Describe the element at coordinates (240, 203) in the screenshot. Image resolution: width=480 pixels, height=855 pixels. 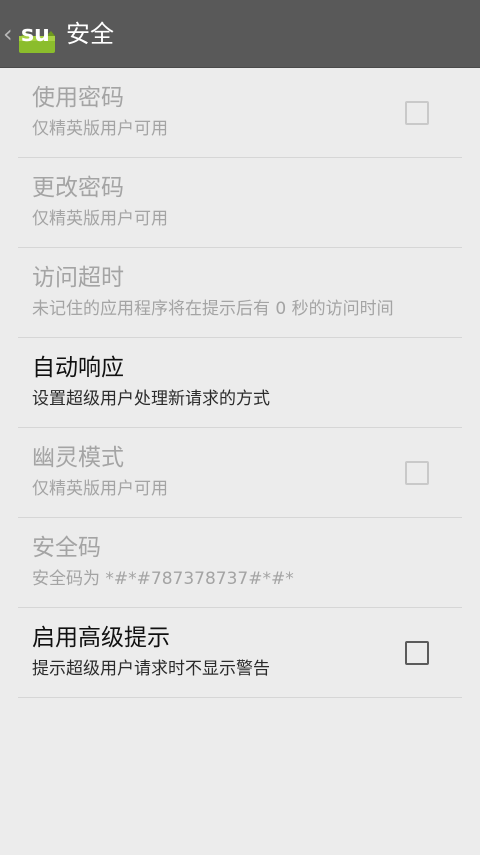
I see `setting-change-password: 更改密码 仅精英版用户可用` at that location.